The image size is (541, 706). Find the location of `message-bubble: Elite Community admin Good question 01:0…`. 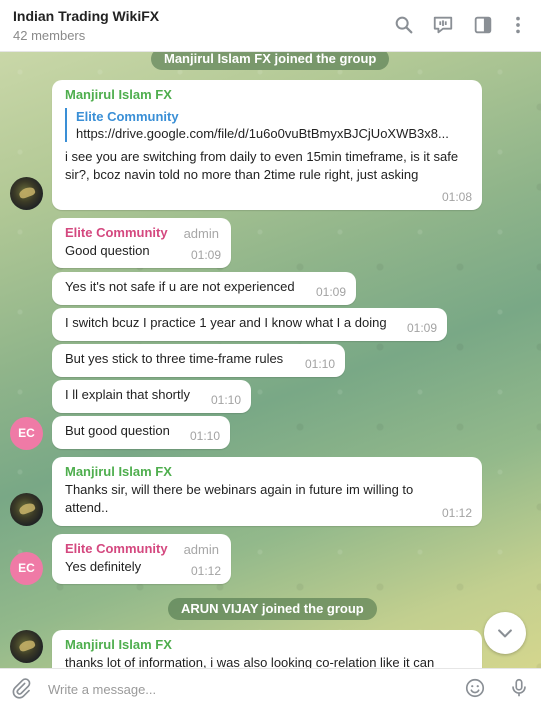

message-bubble: Elite Community admin Good question 01:0… is located at coordinates (141, 243).